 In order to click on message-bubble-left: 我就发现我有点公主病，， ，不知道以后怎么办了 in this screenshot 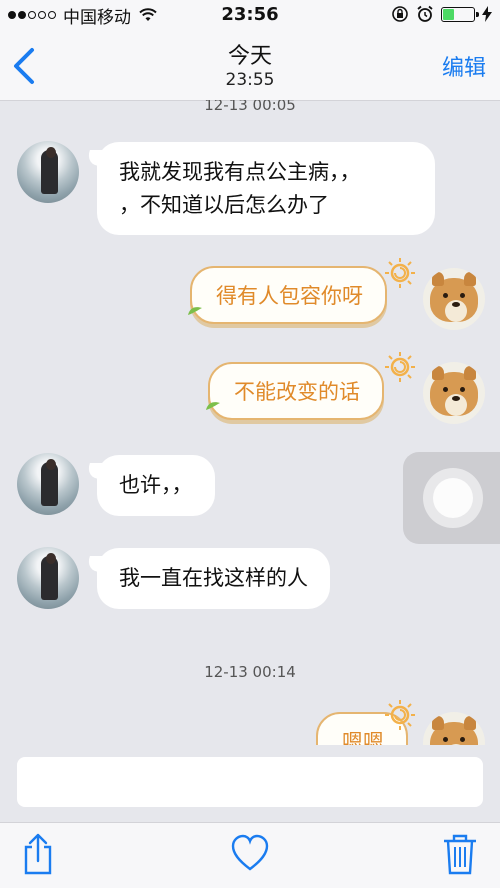, I will do `click(266, 189)`.